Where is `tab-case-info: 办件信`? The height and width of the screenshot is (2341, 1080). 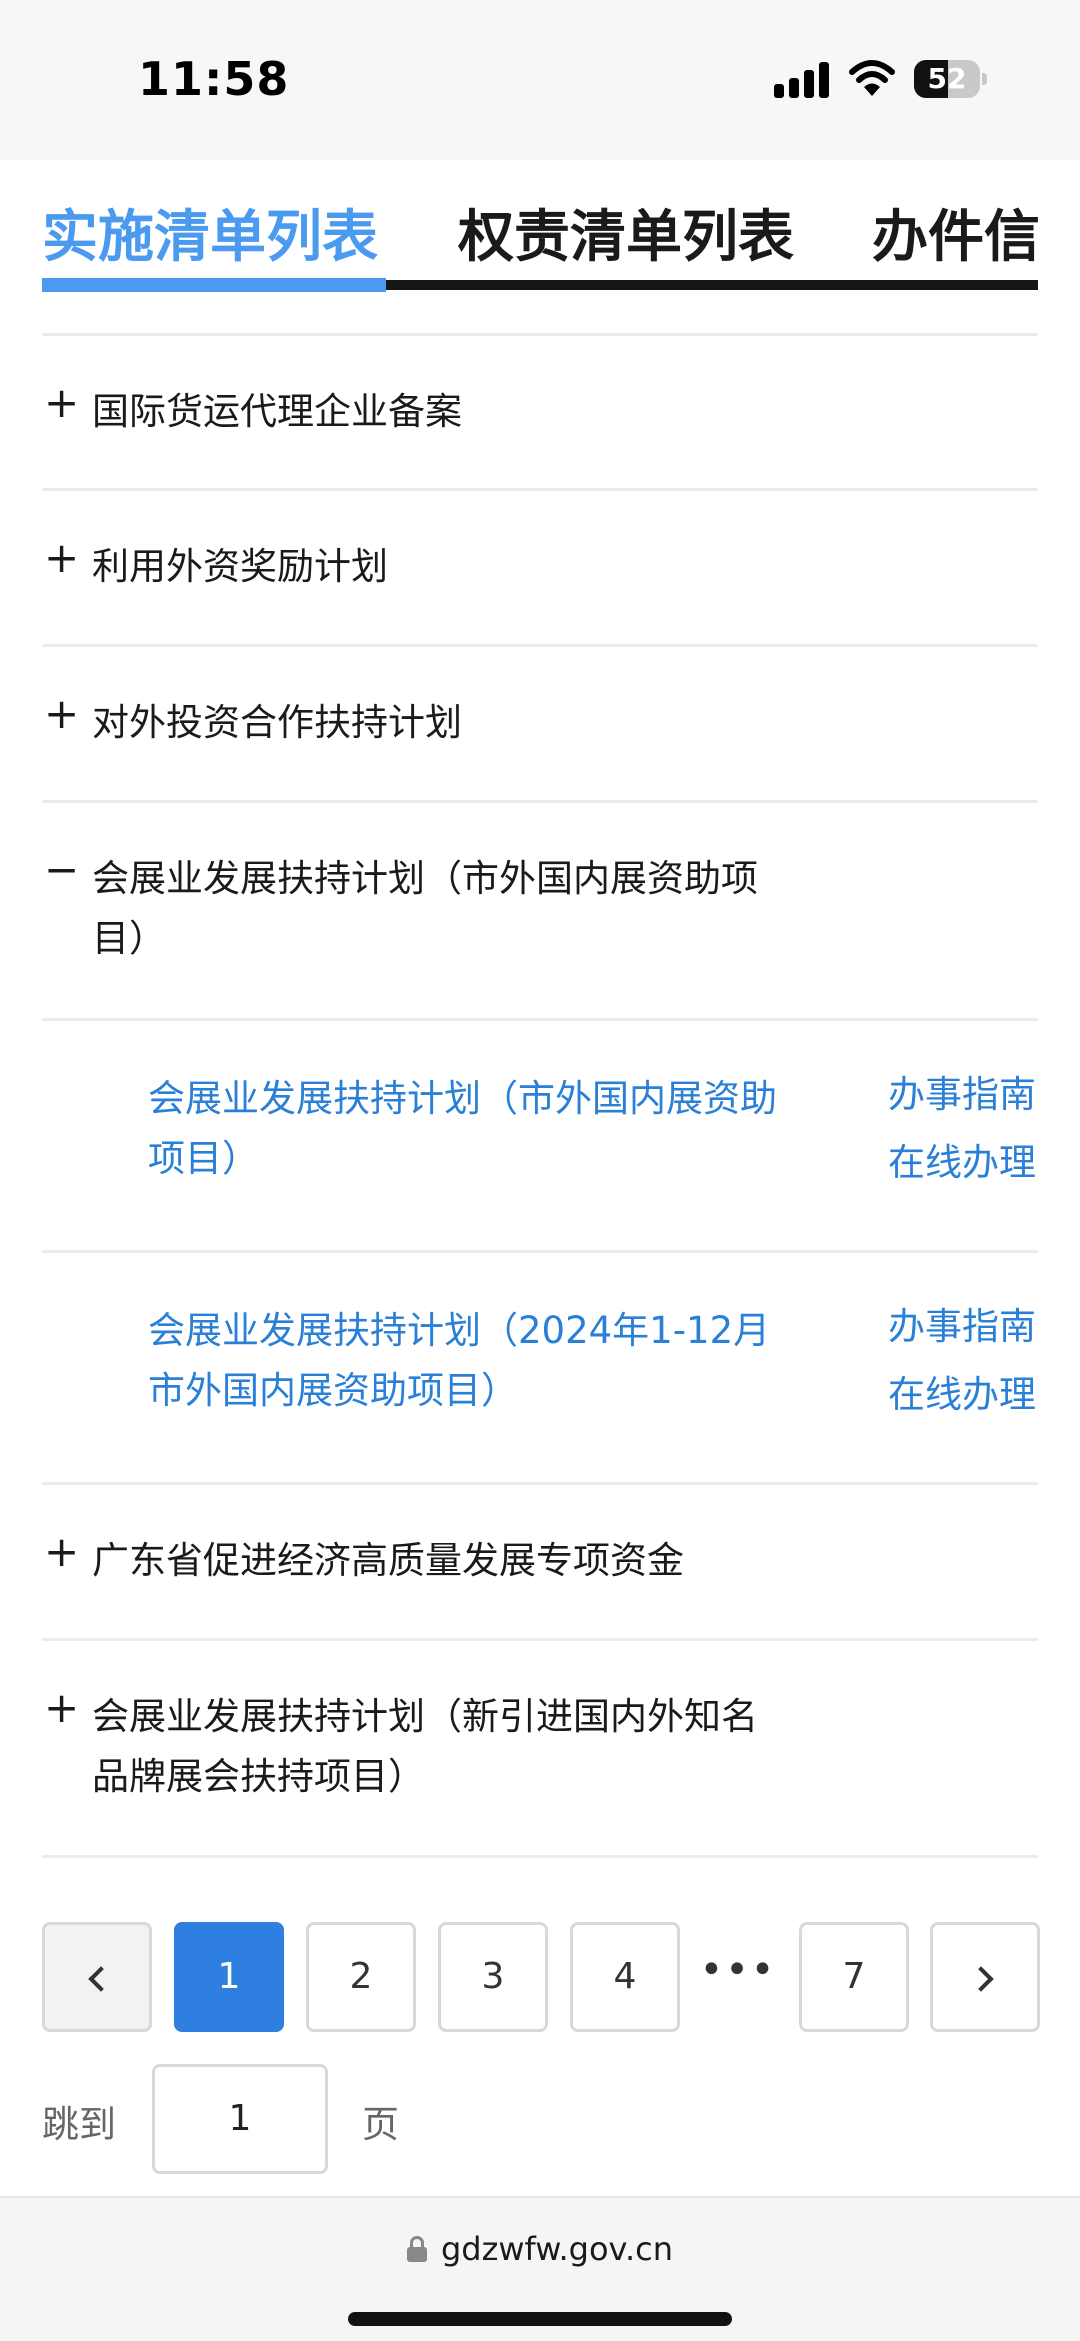 tab-case-info: 办件信 is located at coordinates (956, 232).